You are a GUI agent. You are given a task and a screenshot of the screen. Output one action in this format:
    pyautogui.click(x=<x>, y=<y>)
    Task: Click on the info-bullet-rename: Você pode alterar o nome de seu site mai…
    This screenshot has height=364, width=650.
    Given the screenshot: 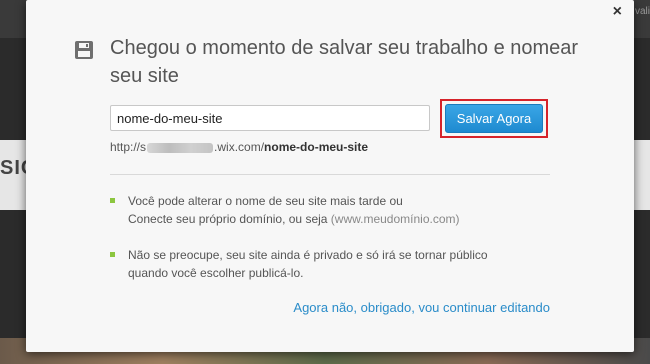 What is the action you would take?
    pyautogui.click(x=330, y=210)
    